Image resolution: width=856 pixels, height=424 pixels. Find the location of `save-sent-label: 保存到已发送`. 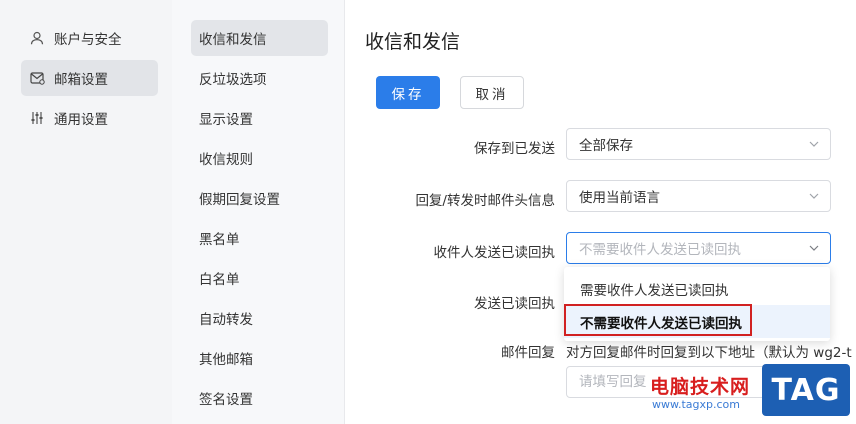

save-sent-label: 保存到已发送 is located at coordinates (514, 149).